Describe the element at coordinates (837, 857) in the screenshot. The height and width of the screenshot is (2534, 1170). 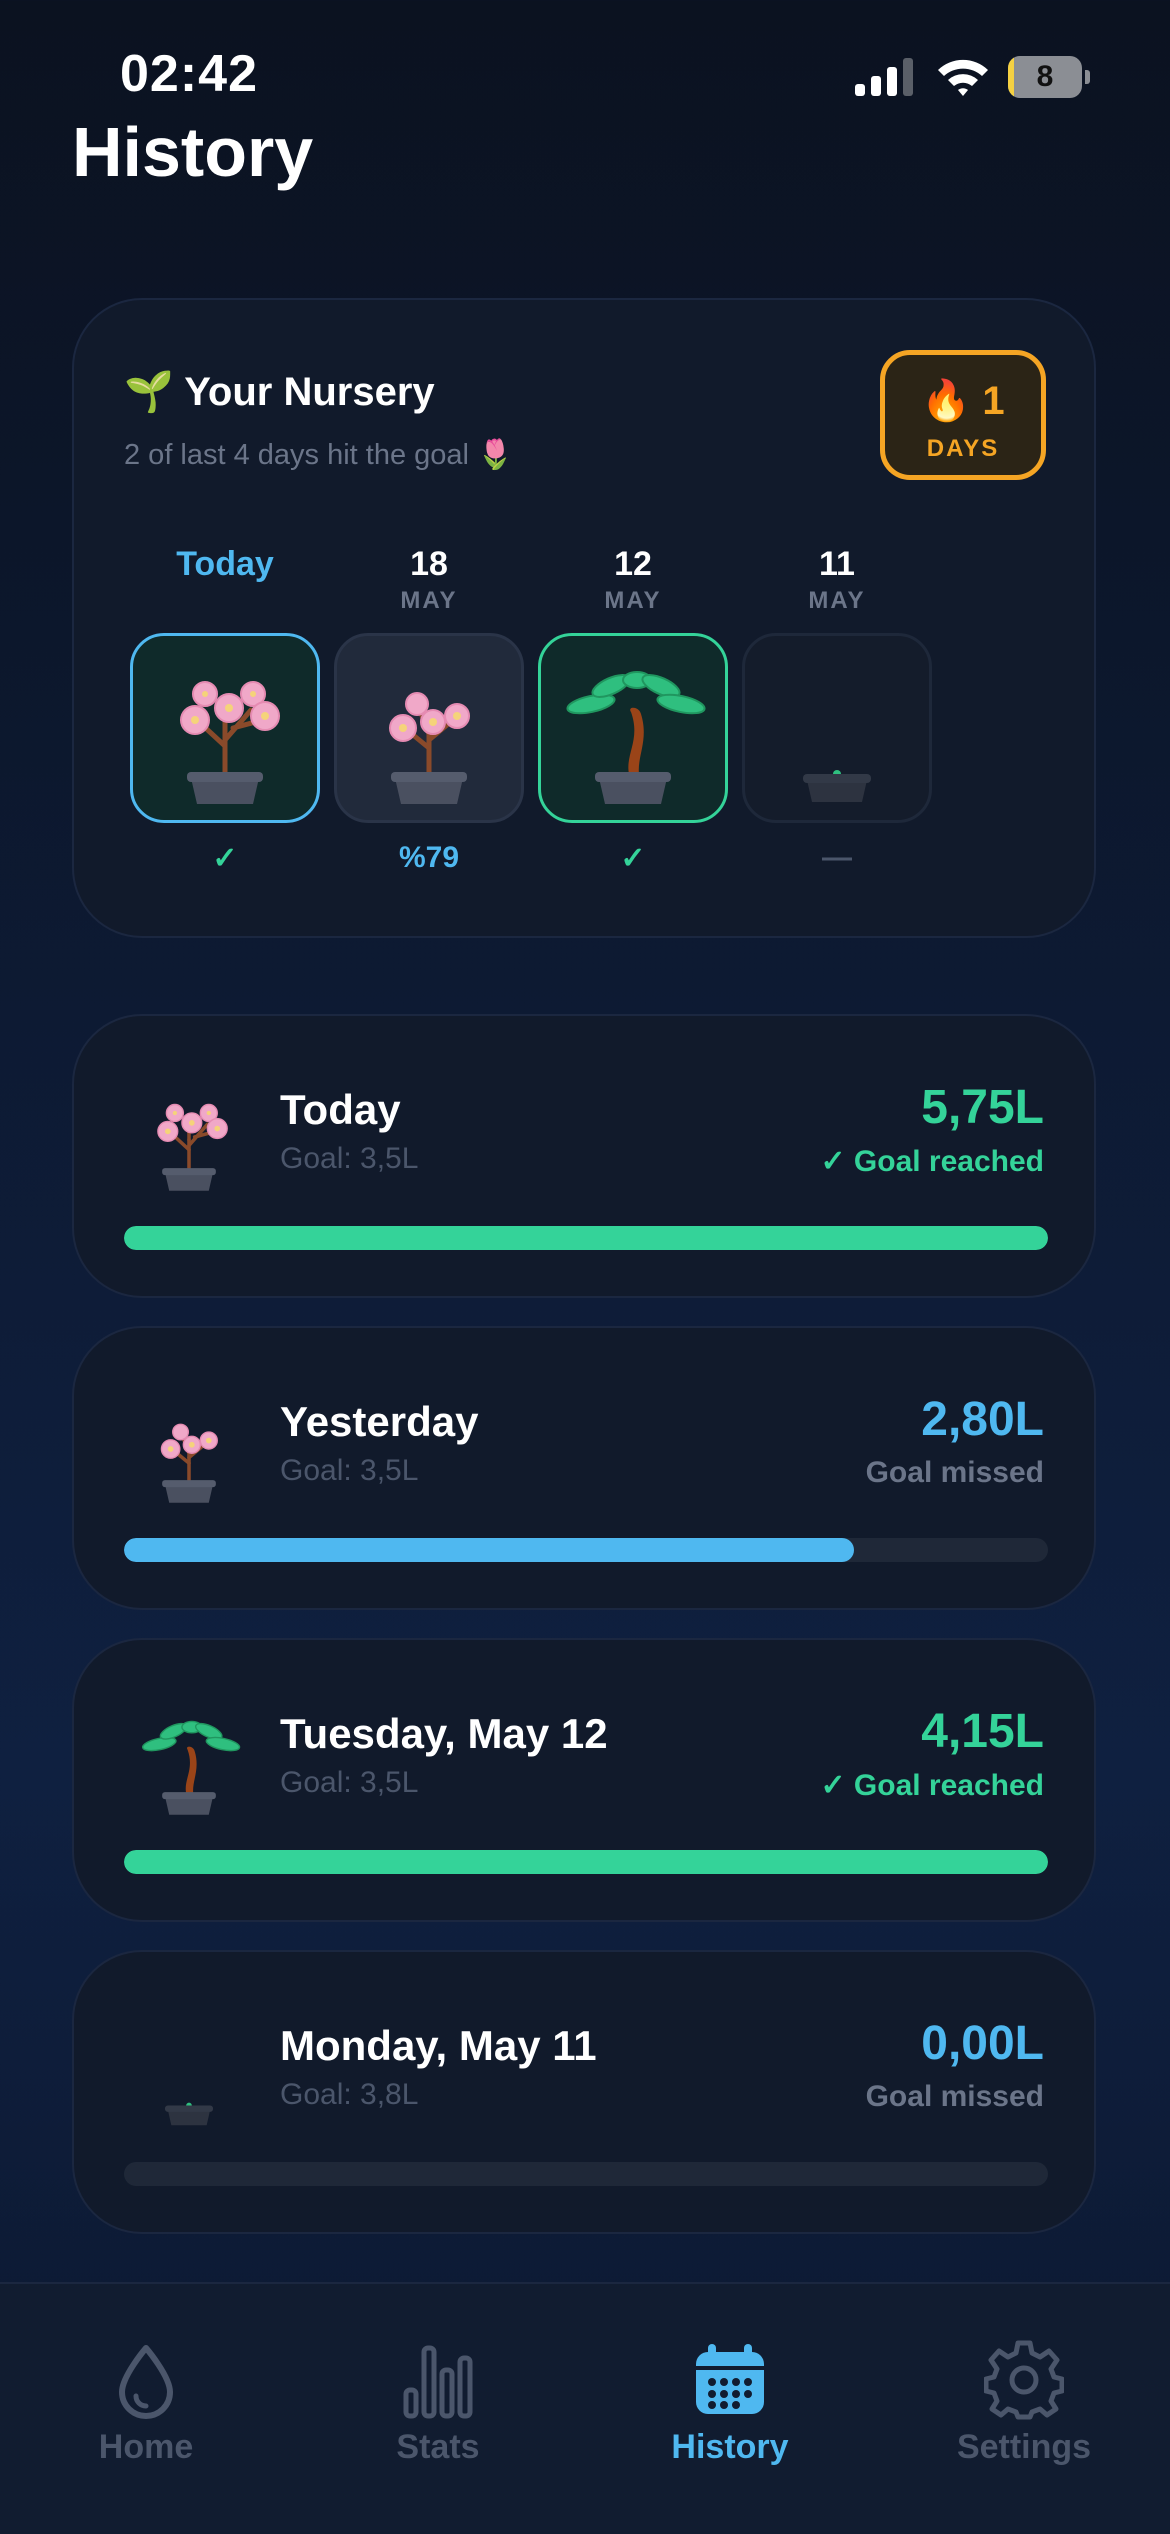
I see `day-status: —` at that location.